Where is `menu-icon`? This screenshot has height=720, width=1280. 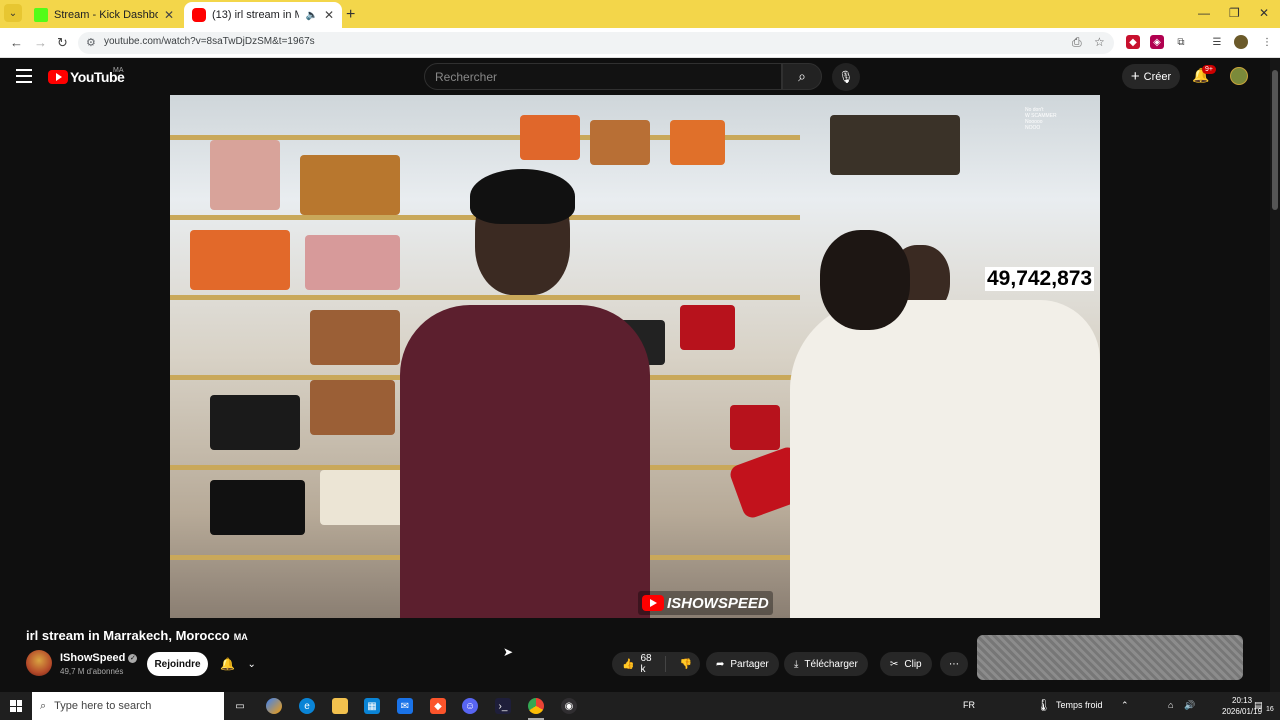 menu-icon is located at coordinates (24, 78).